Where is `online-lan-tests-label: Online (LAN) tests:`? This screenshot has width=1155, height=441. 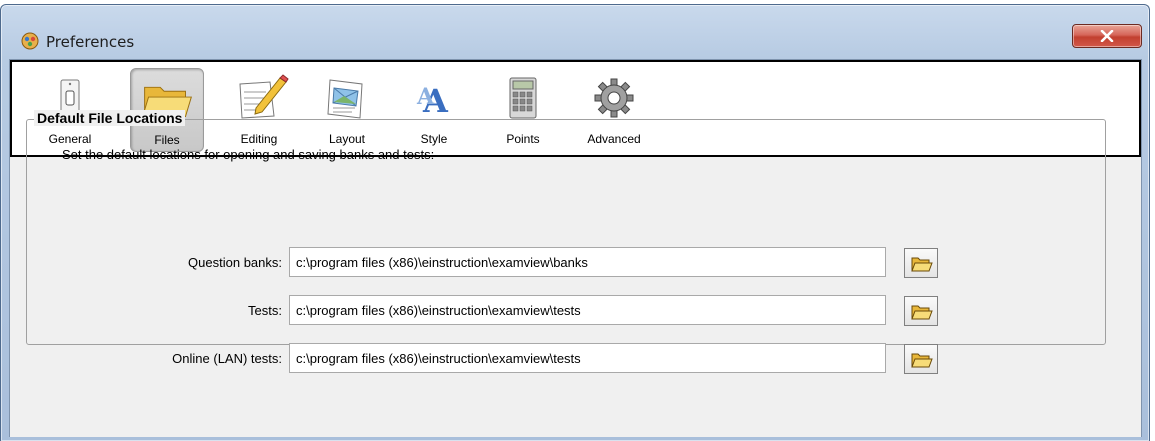
online-lan-tests-label: Online (LAN) tests: is located at coordinates (227, 358).